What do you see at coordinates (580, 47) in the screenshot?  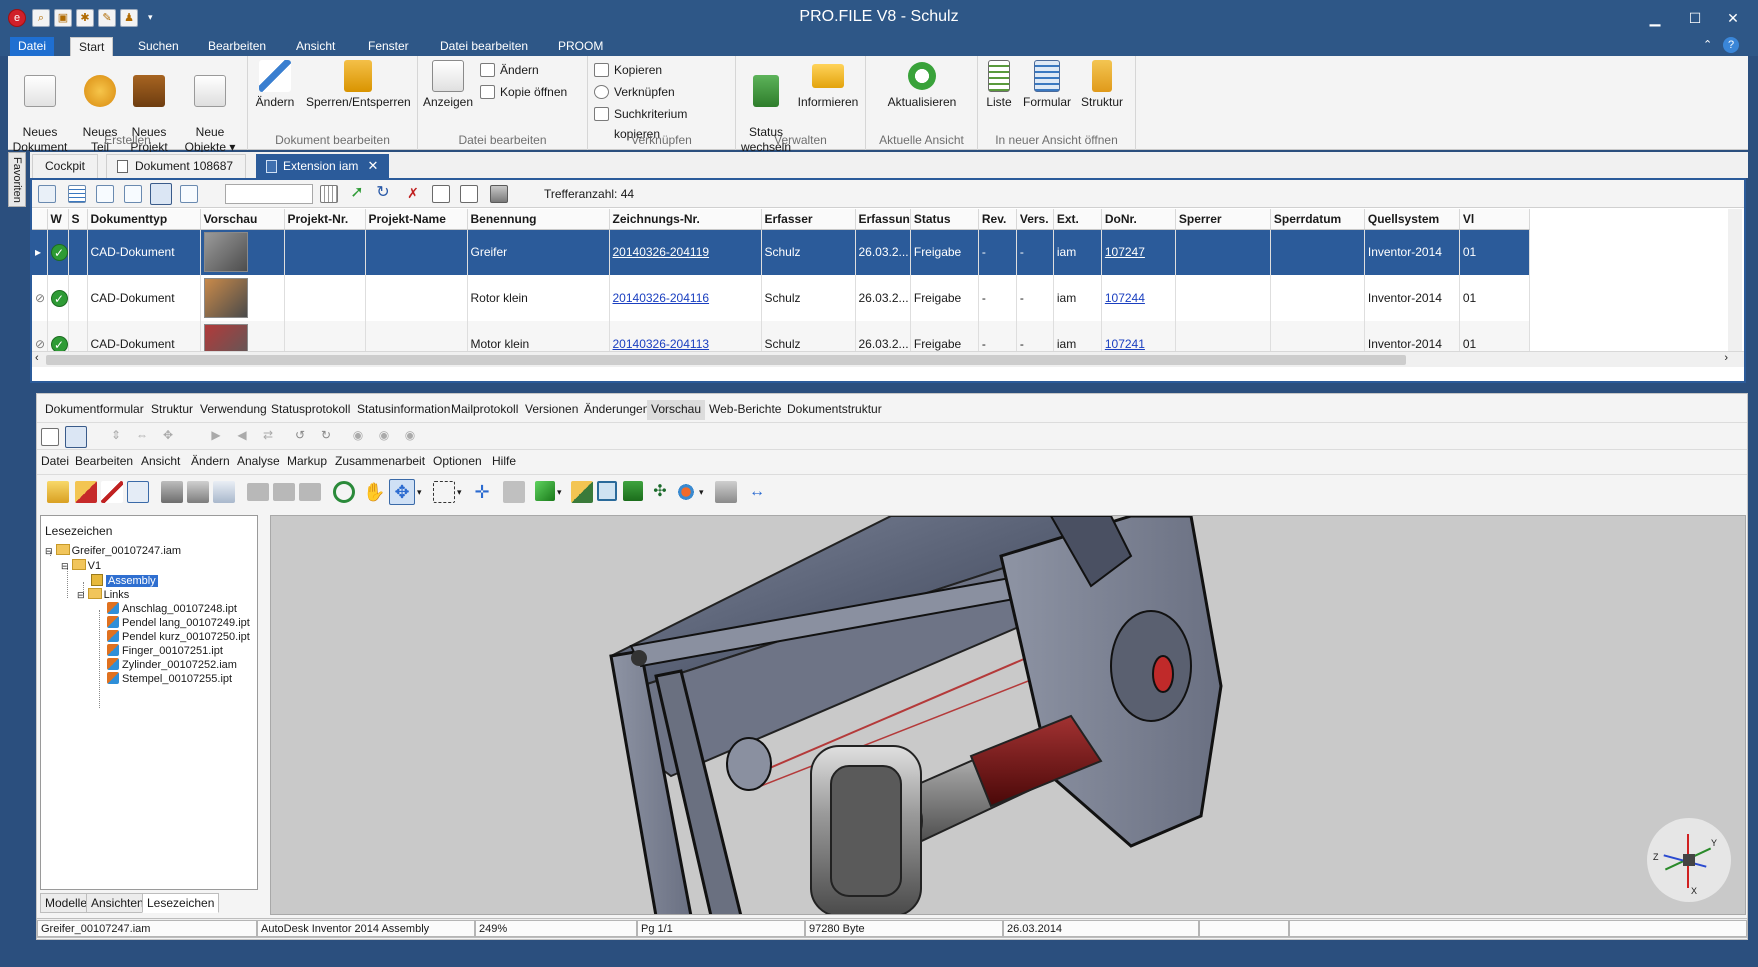 I see `tab-proom: PROOM` at bounding box center [580, 47].